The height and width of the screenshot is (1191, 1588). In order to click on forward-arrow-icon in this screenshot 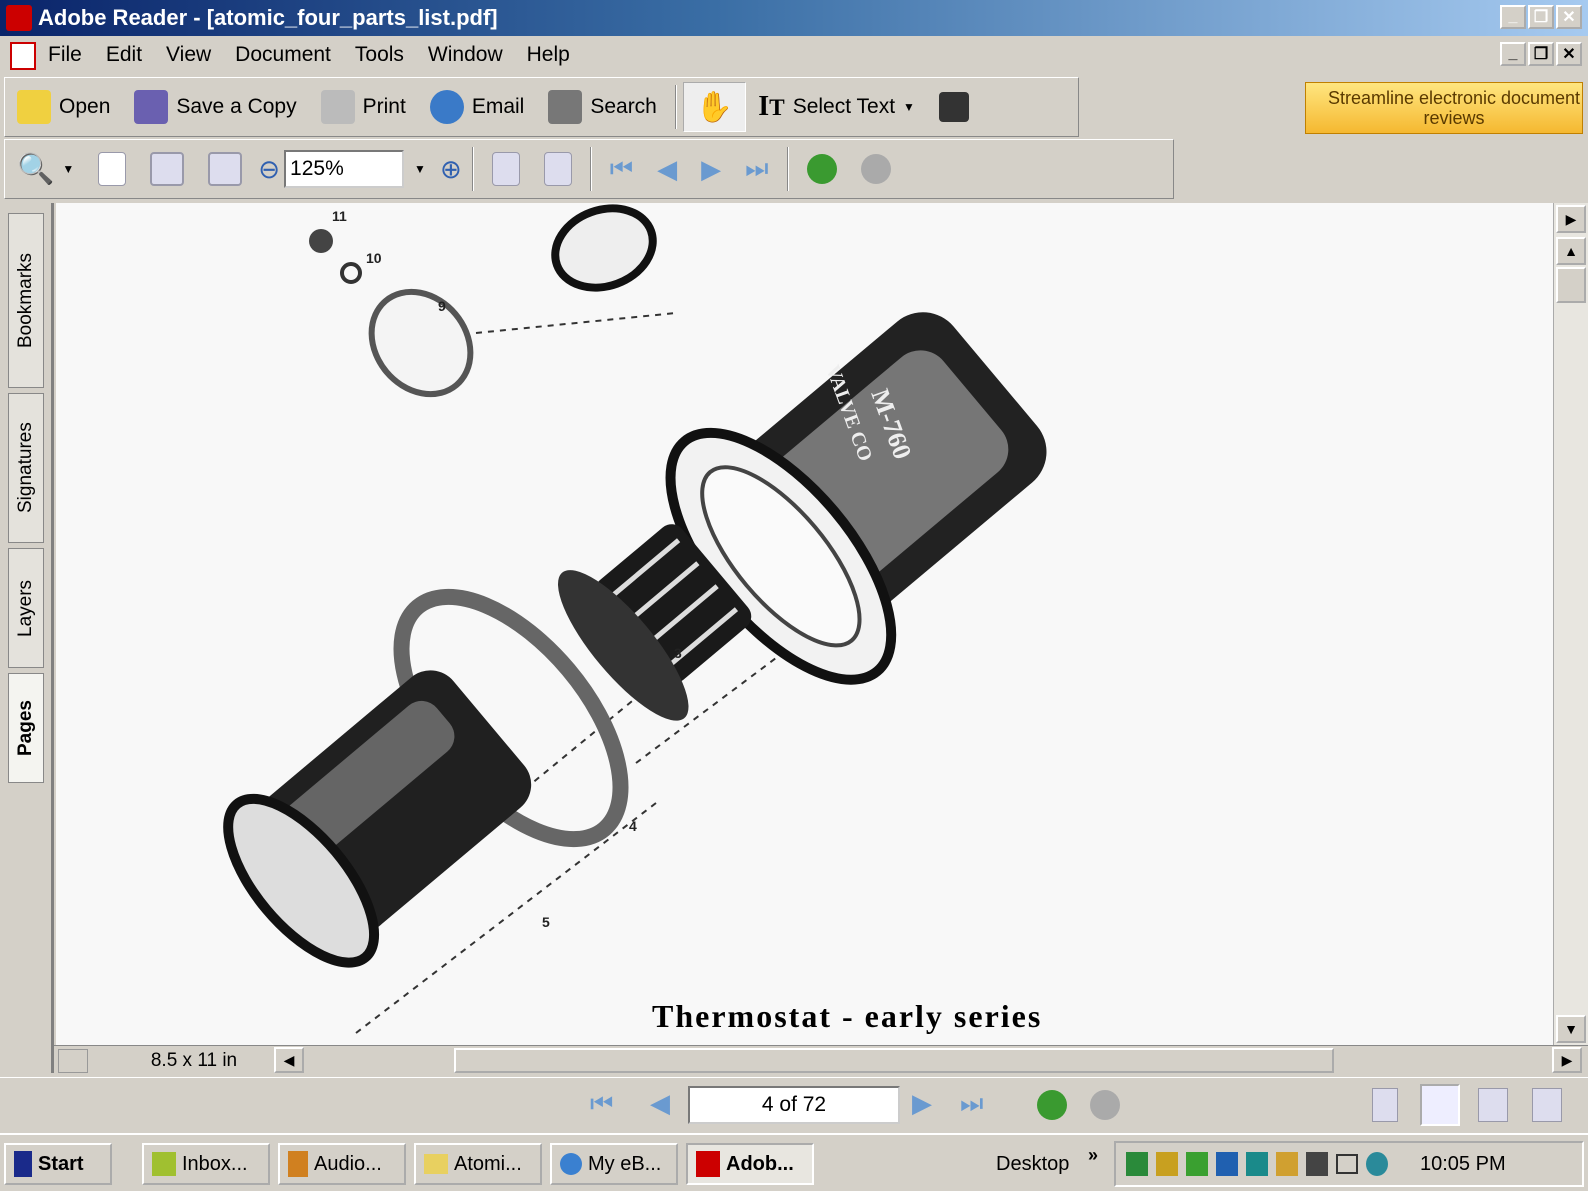, I will do `click(1105, 1105)`.